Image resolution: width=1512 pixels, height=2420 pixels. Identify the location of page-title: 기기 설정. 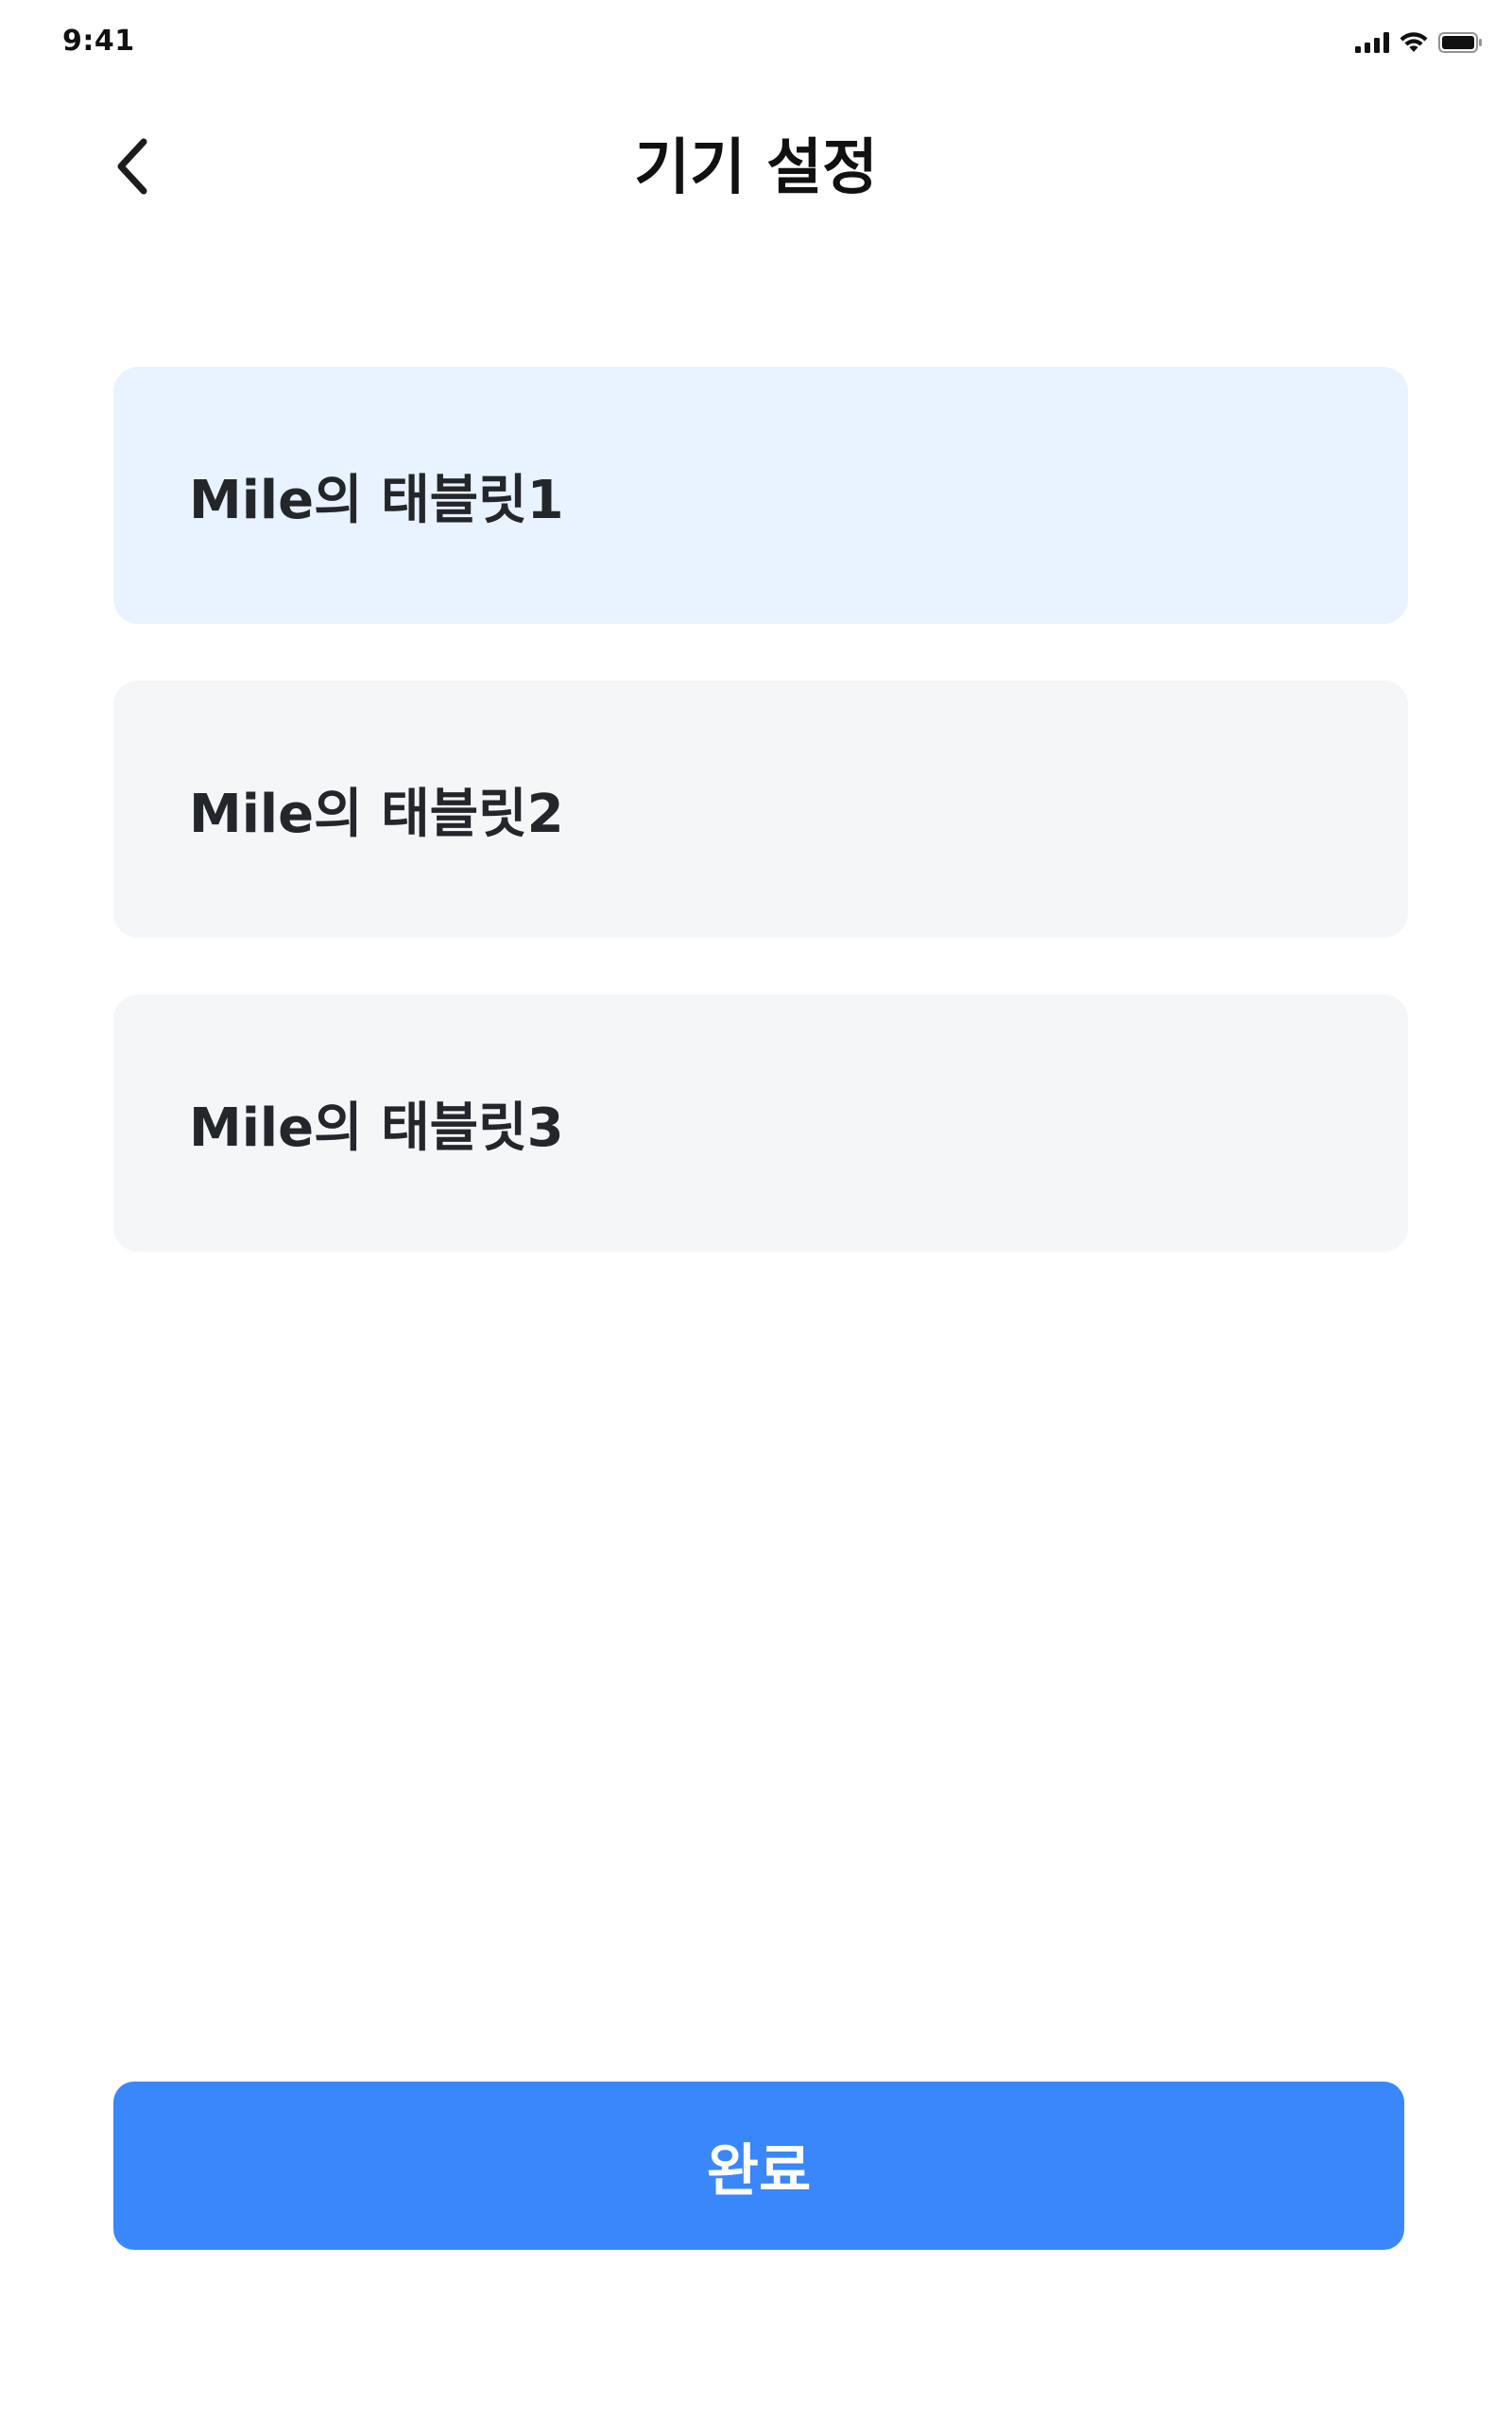
(756, 168).